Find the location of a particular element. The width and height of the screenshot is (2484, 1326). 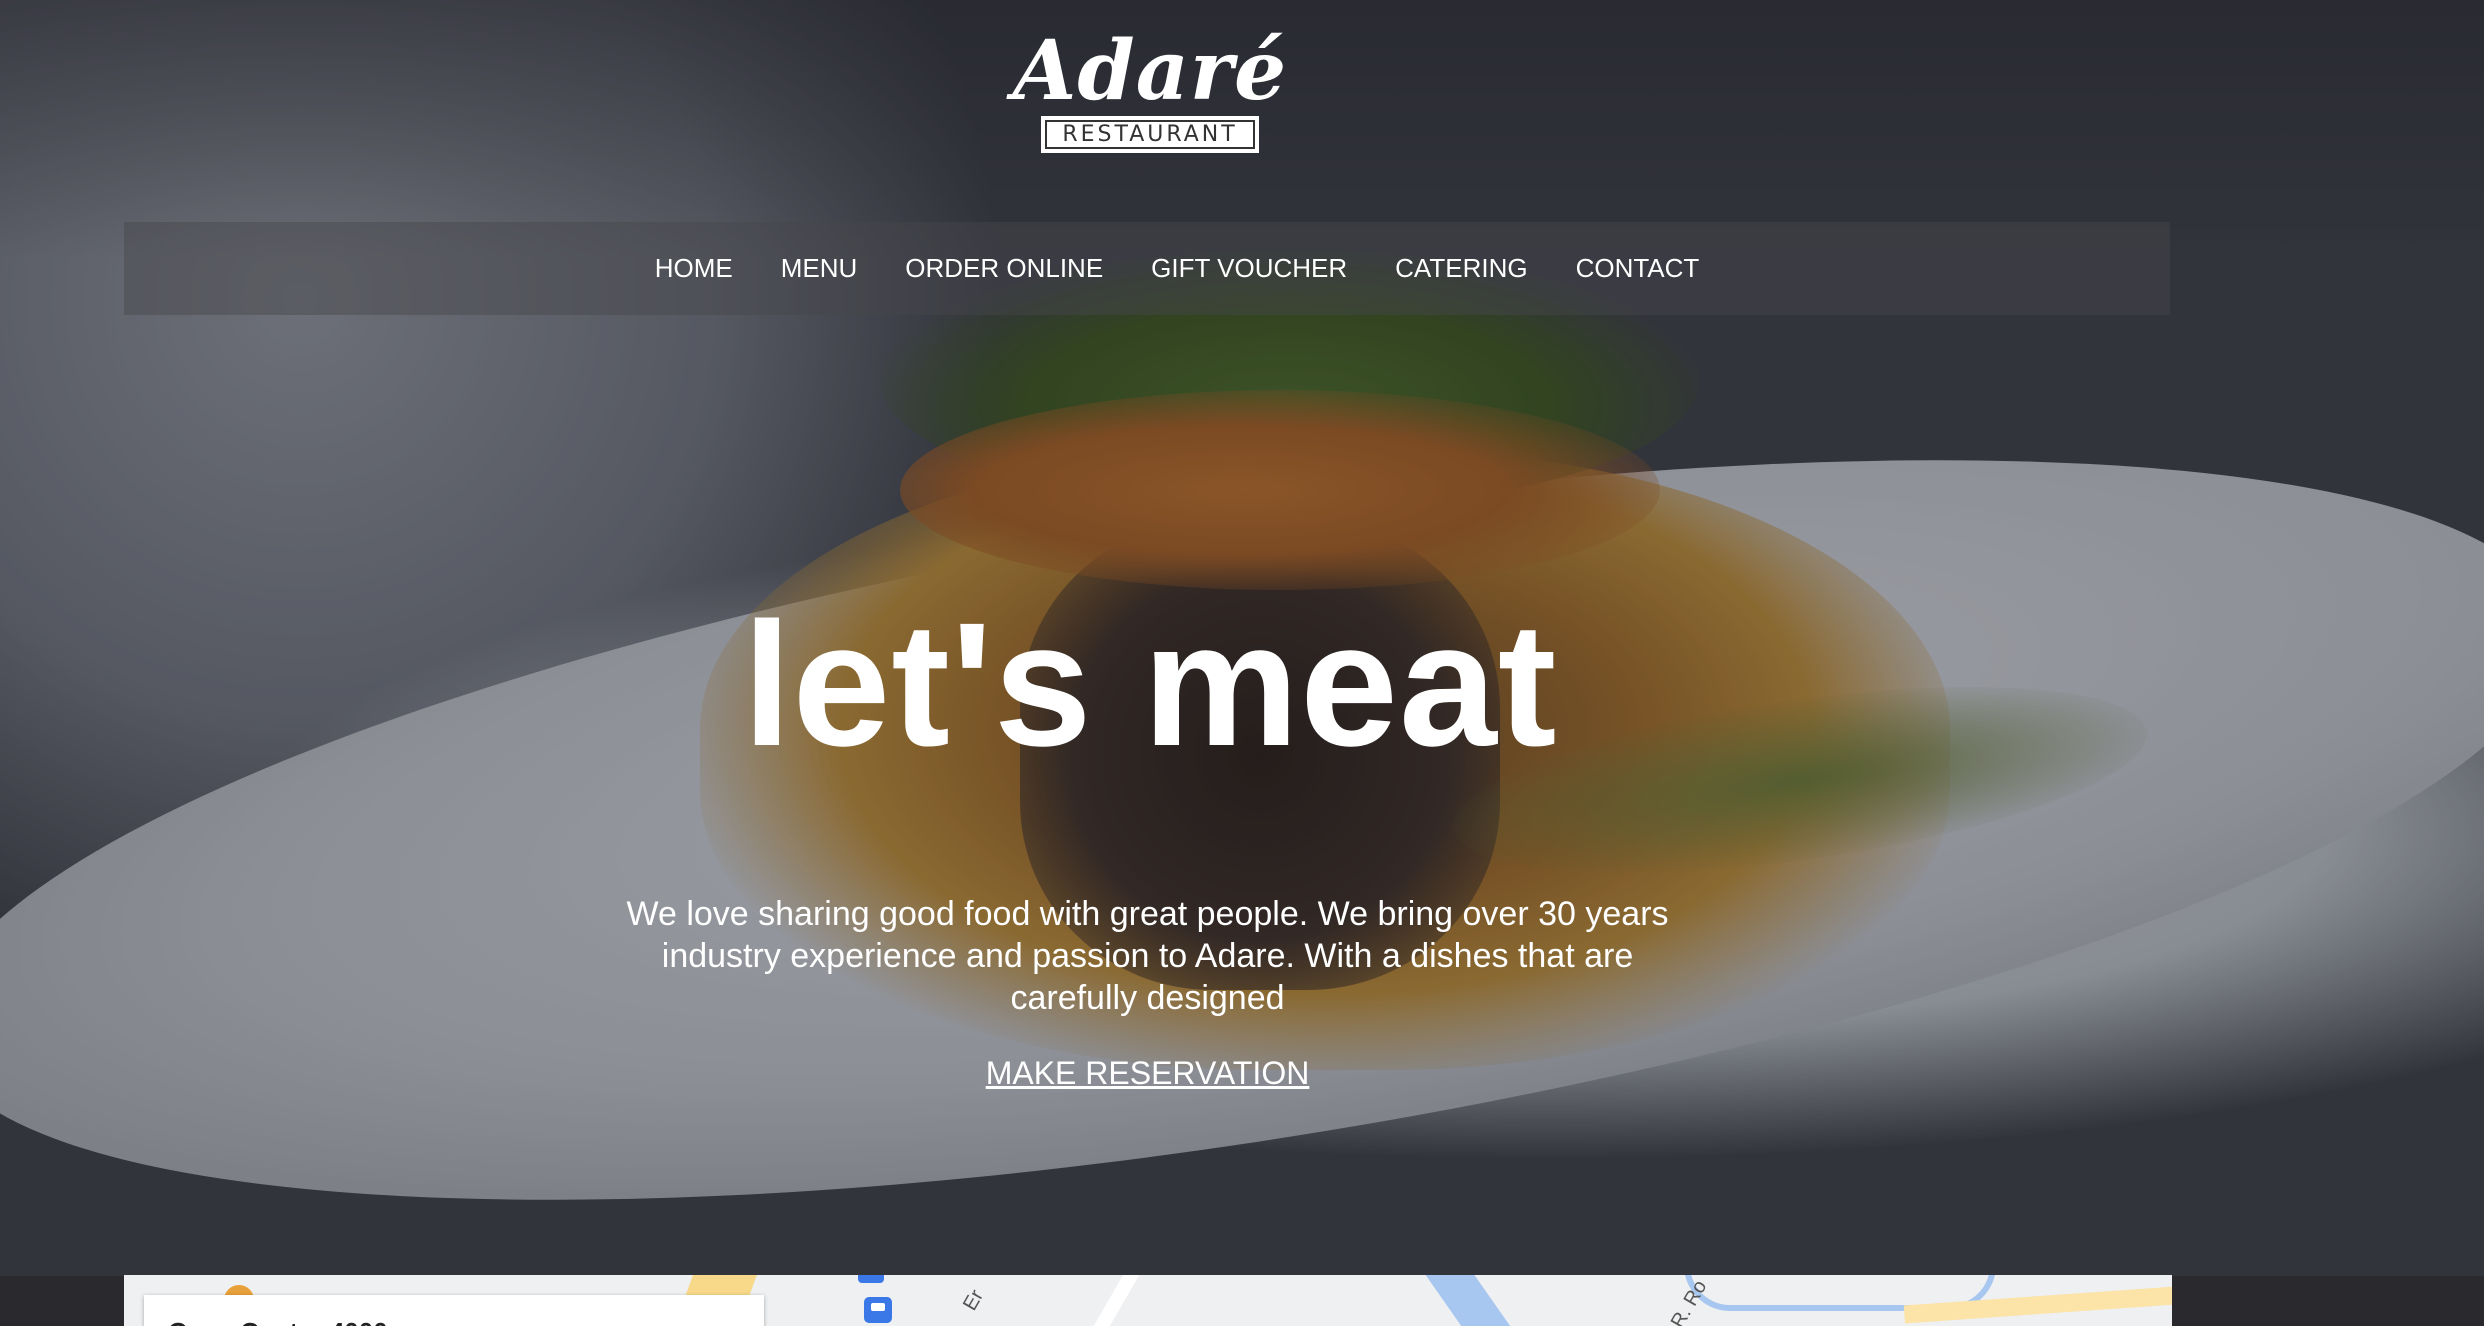

map-place-title: Quay Centre 4000 is located at coordinates (278, 1321).